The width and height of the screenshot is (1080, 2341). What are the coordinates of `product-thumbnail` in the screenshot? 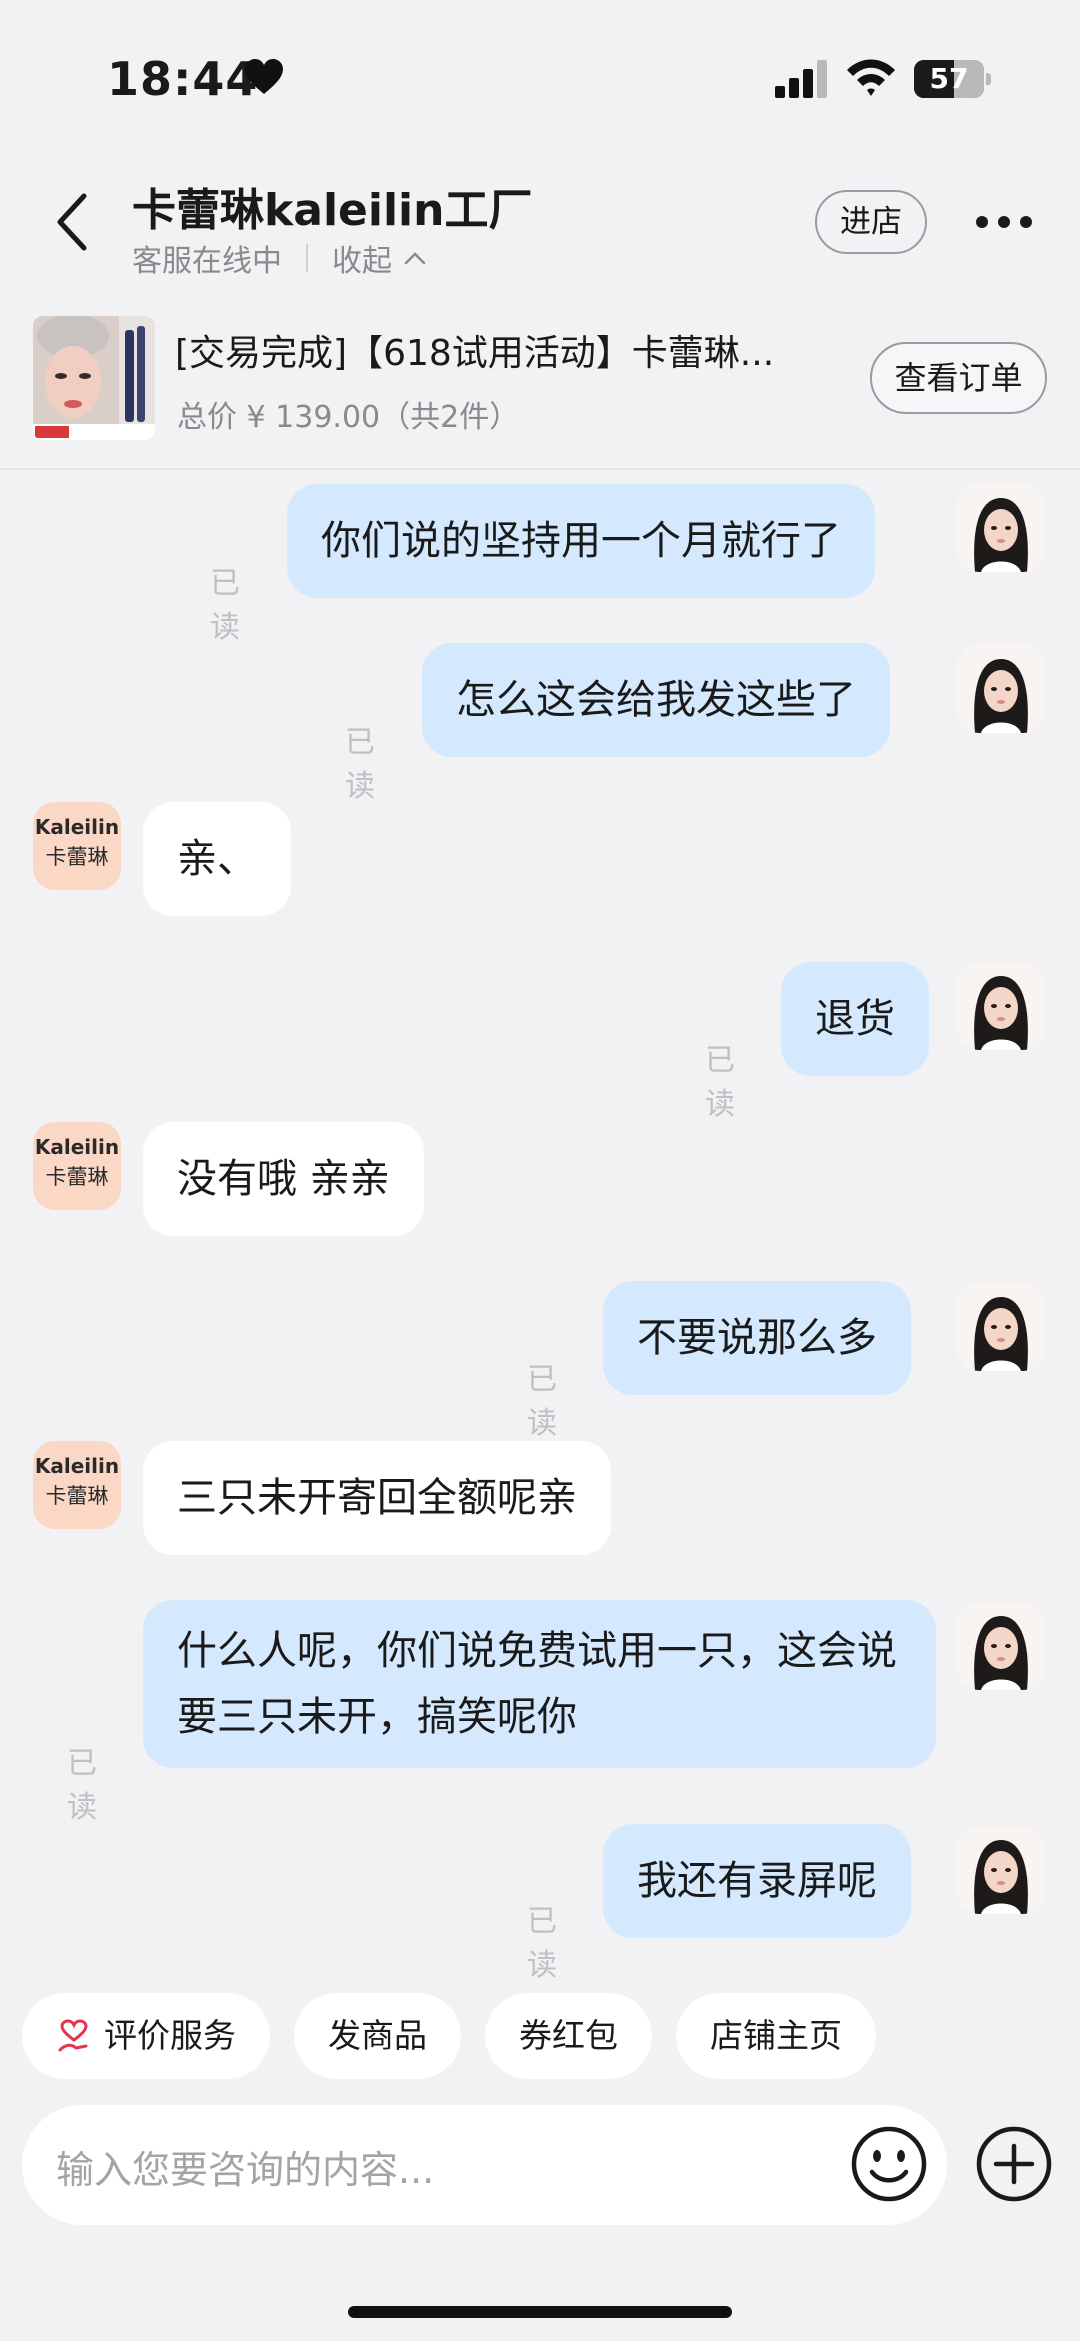 It's located at (94, 378).